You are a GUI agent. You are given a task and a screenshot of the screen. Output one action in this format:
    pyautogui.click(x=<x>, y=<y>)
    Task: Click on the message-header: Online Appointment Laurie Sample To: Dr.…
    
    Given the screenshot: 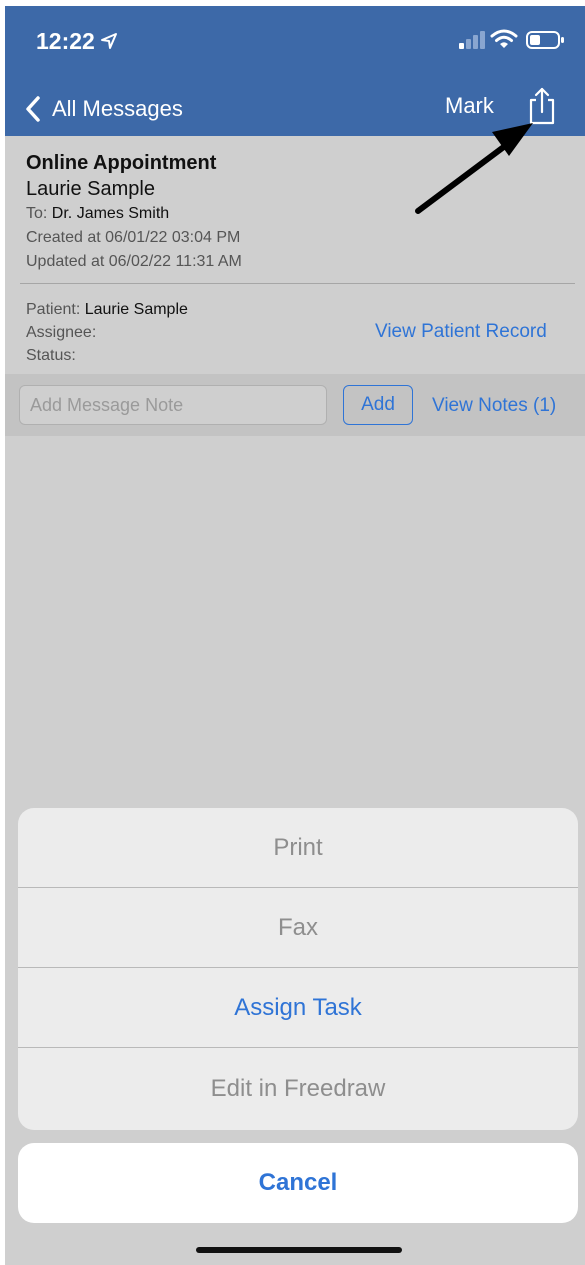 What is the action you would take?
    pyautogui.click(x=296, y=212)
    